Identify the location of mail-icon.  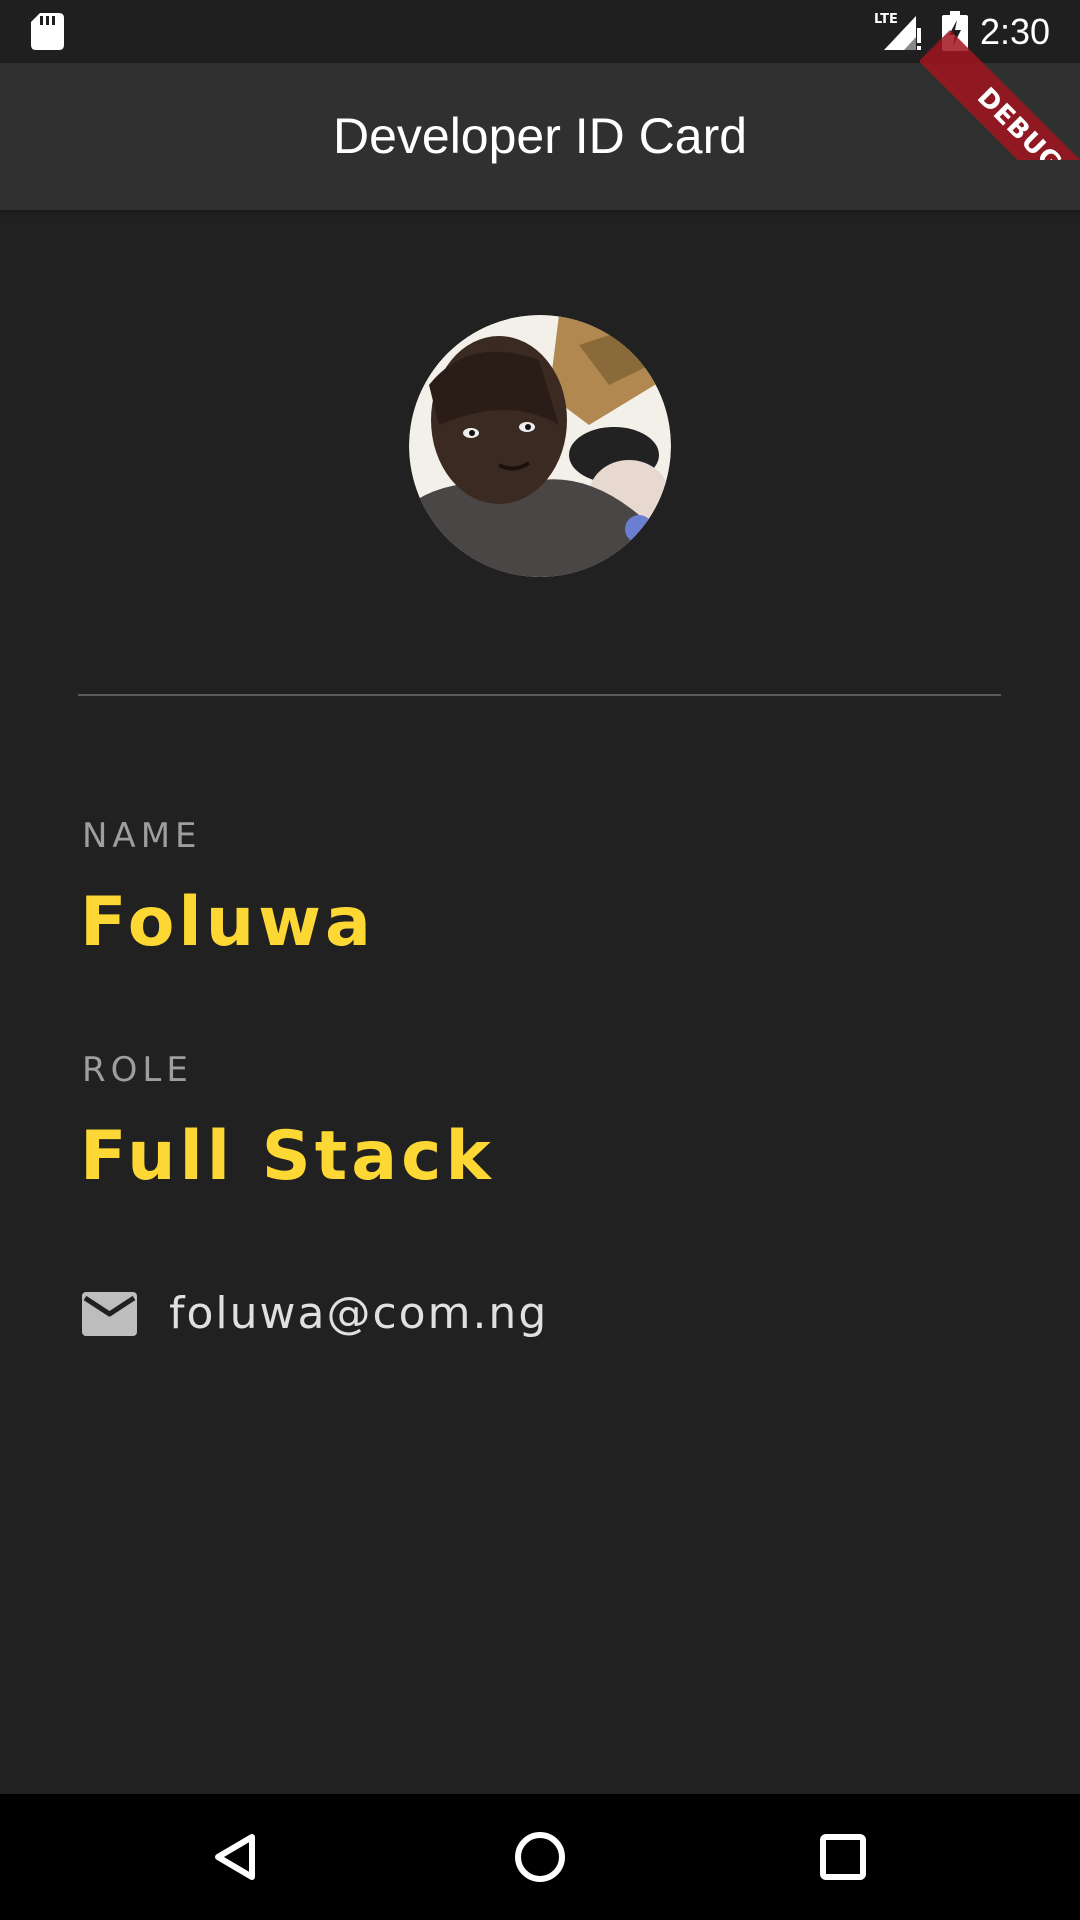
(109, 1314).